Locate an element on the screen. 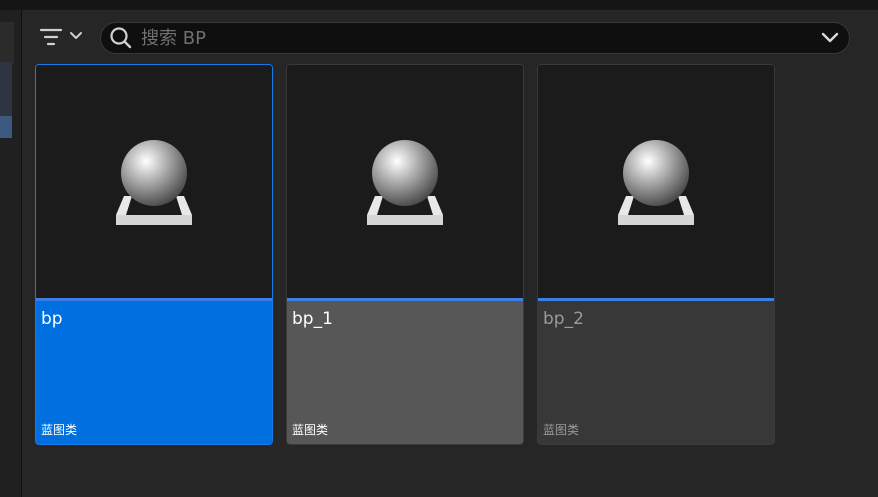 The image size is (878, 497). search-box is located at coordinates (475, 38).